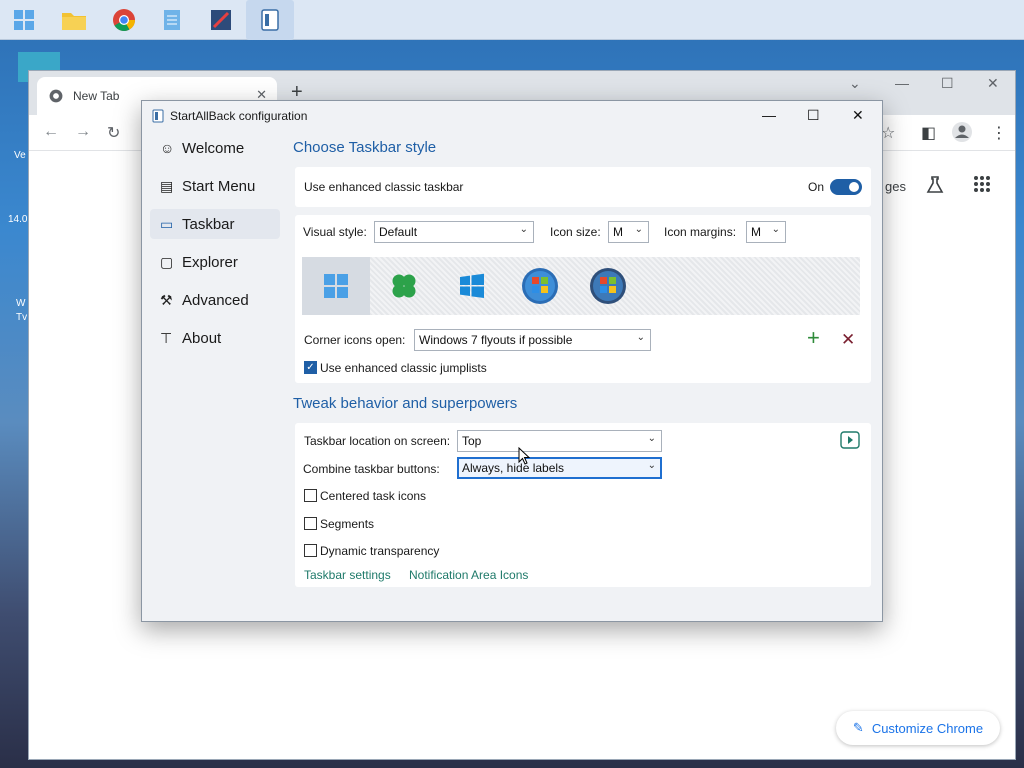 The image size is (1024, 768). What do you see at coordinates (158, 116) in the screenshot?
I see `startallback-title-icon` at bounding box center [158, 116].